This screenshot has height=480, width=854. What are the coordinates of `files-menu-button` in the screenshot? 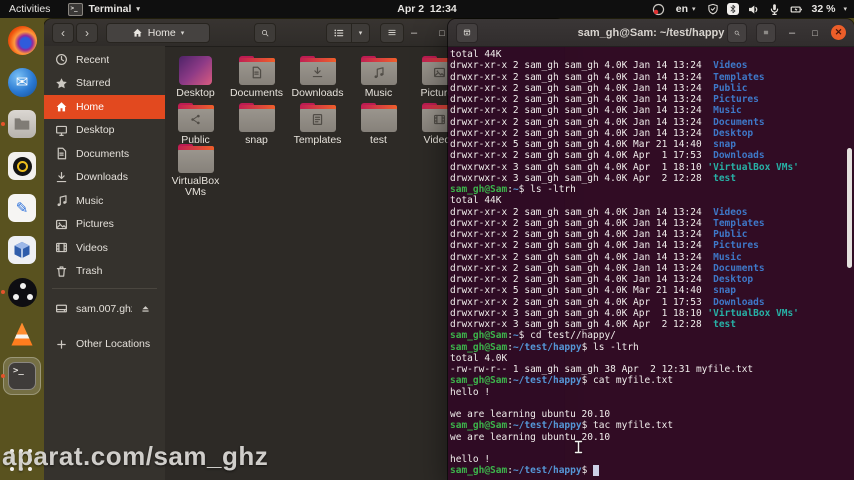 It's located at (392, 32).